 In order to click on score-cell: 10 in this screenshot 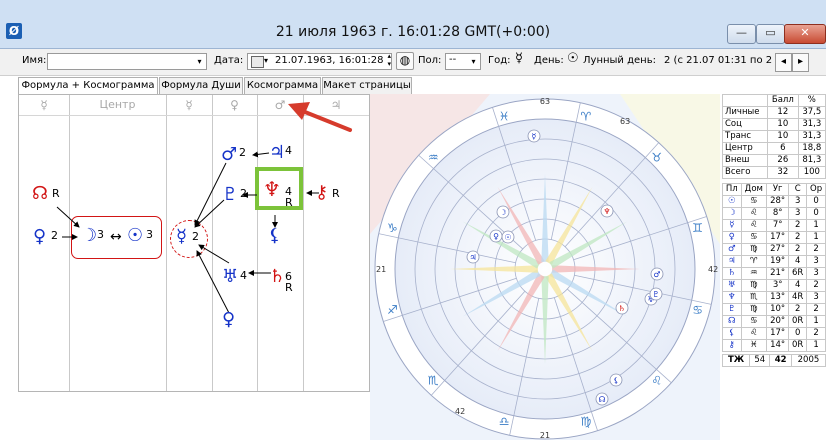, I will do `click(782, 124)`.